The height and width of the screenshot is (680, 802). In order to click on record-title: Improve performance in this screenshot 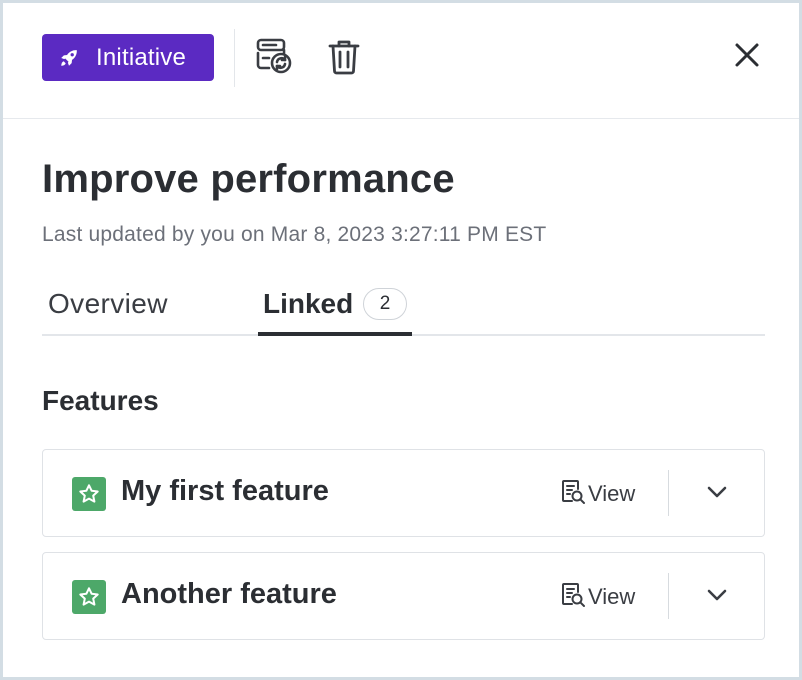, I will do `click(248, 179)`.